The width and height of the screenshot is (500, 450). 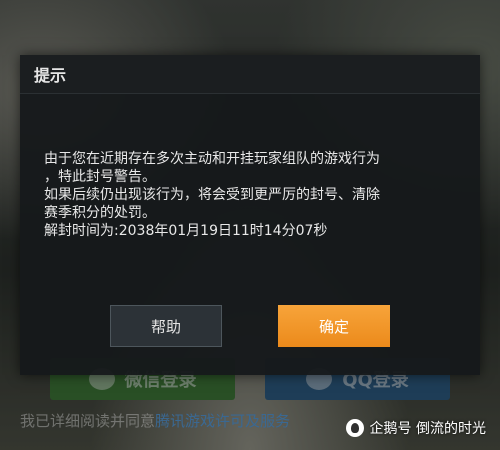 I want to click on help-button: 帮助, so click(x=166, y=326).